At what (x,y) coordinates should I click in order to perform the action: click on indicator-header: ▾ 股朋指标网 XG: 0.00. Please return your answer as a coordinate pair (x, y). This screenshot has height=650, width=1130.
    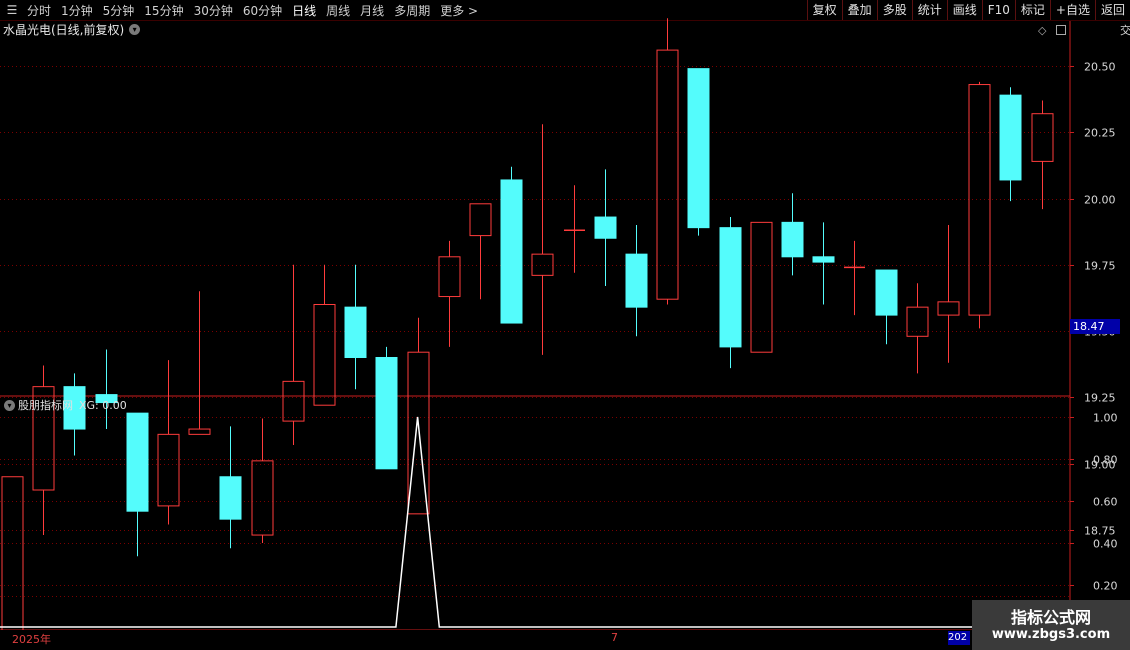
    Looking at the image, I should click on (63, 405).